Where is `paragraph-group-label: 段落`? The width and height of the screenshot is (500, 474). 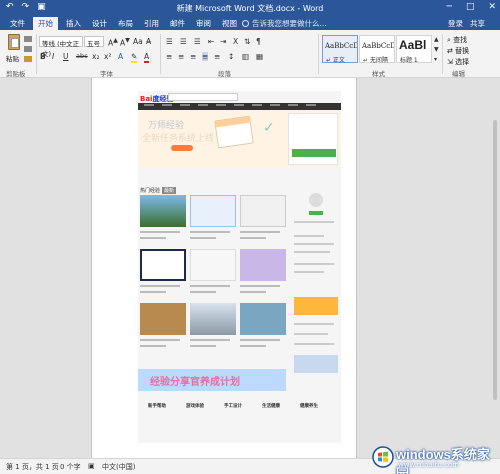
paragraph-group-label: 段落 is located at coordinates (224, 74).